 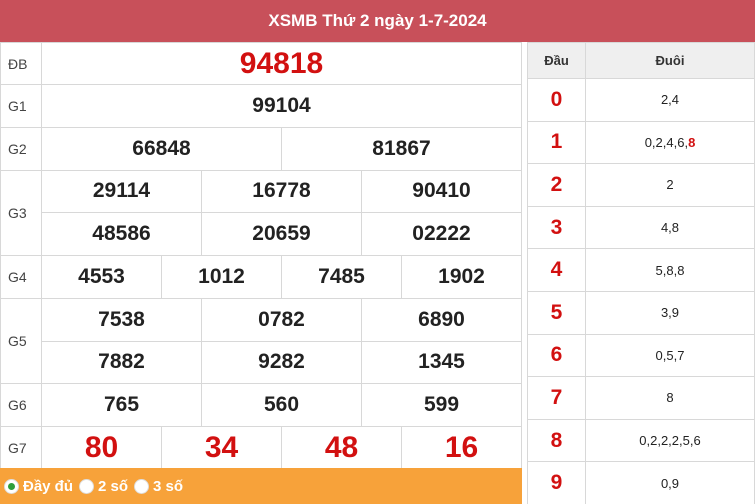 I want to click on loto-head: 3, so click(x=556, y=227).